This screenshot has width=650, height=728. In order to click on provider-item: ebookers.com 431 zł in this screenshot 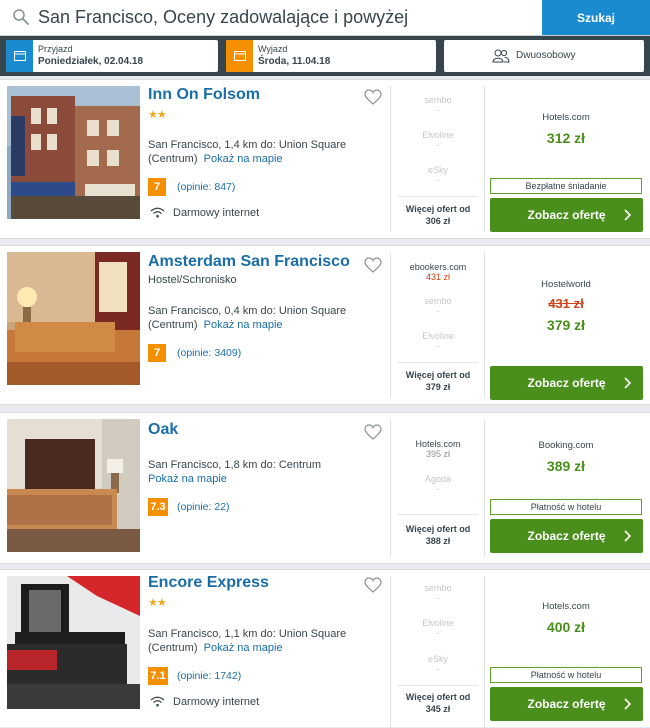, I will do `click(438, 272)`.